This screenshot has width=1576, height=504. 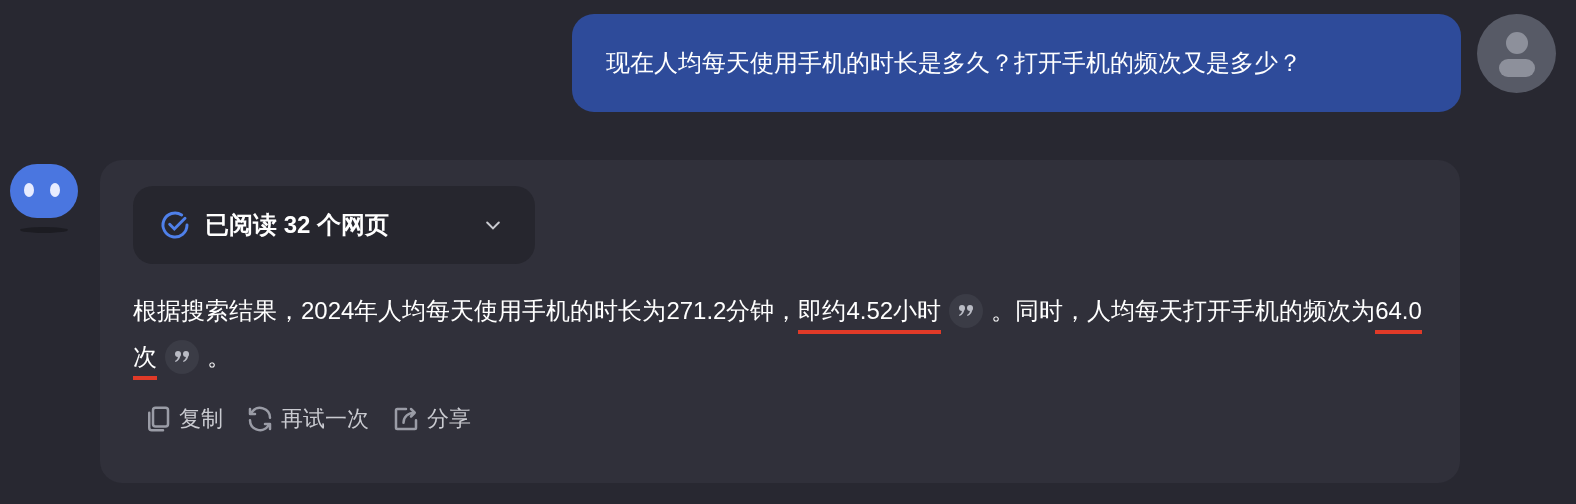 What do you see at coordinates (44, 200) in the screenshot?
I see `bot-avatar` at bounding box center [44, 200].